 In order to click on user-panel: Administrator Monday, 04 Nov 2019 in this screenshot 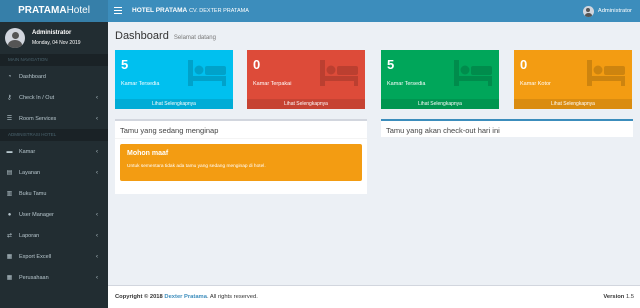, I will do `click(54, 38)`.